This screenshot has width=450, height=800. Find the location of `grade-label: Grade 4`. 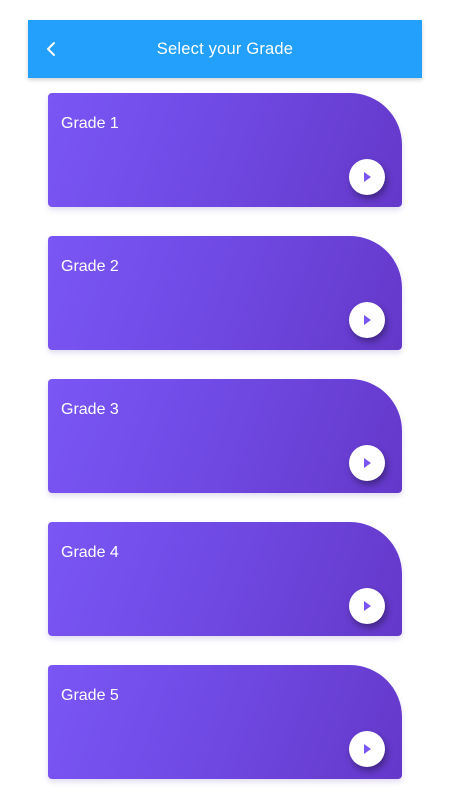

grade-label: Grade 4 is located at coordinates (90, 552).